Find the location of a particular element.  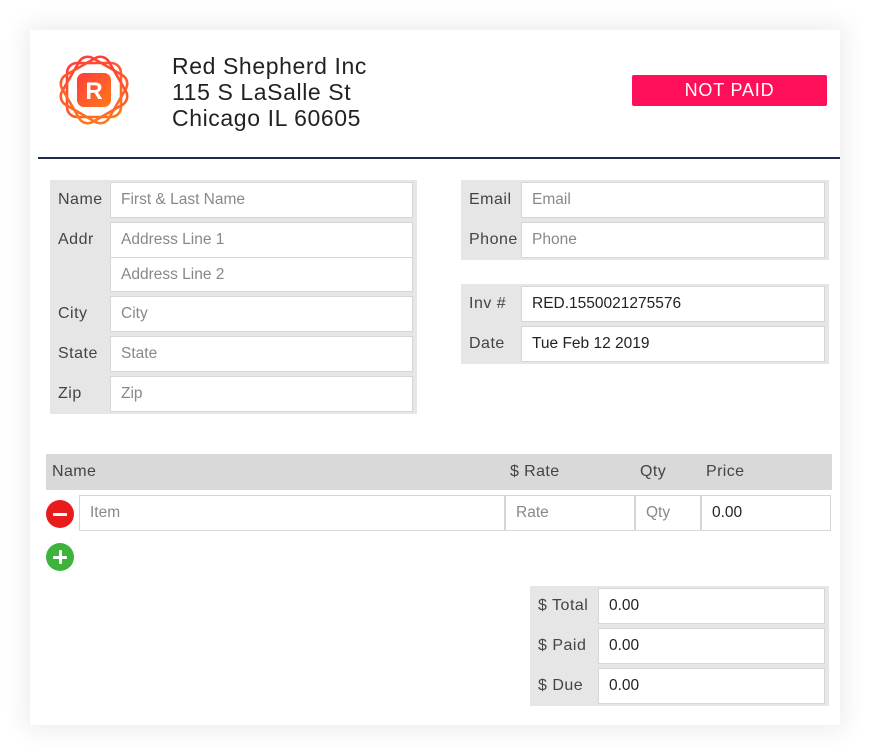

minus-circle-icon is located at coordinates (60, 514).